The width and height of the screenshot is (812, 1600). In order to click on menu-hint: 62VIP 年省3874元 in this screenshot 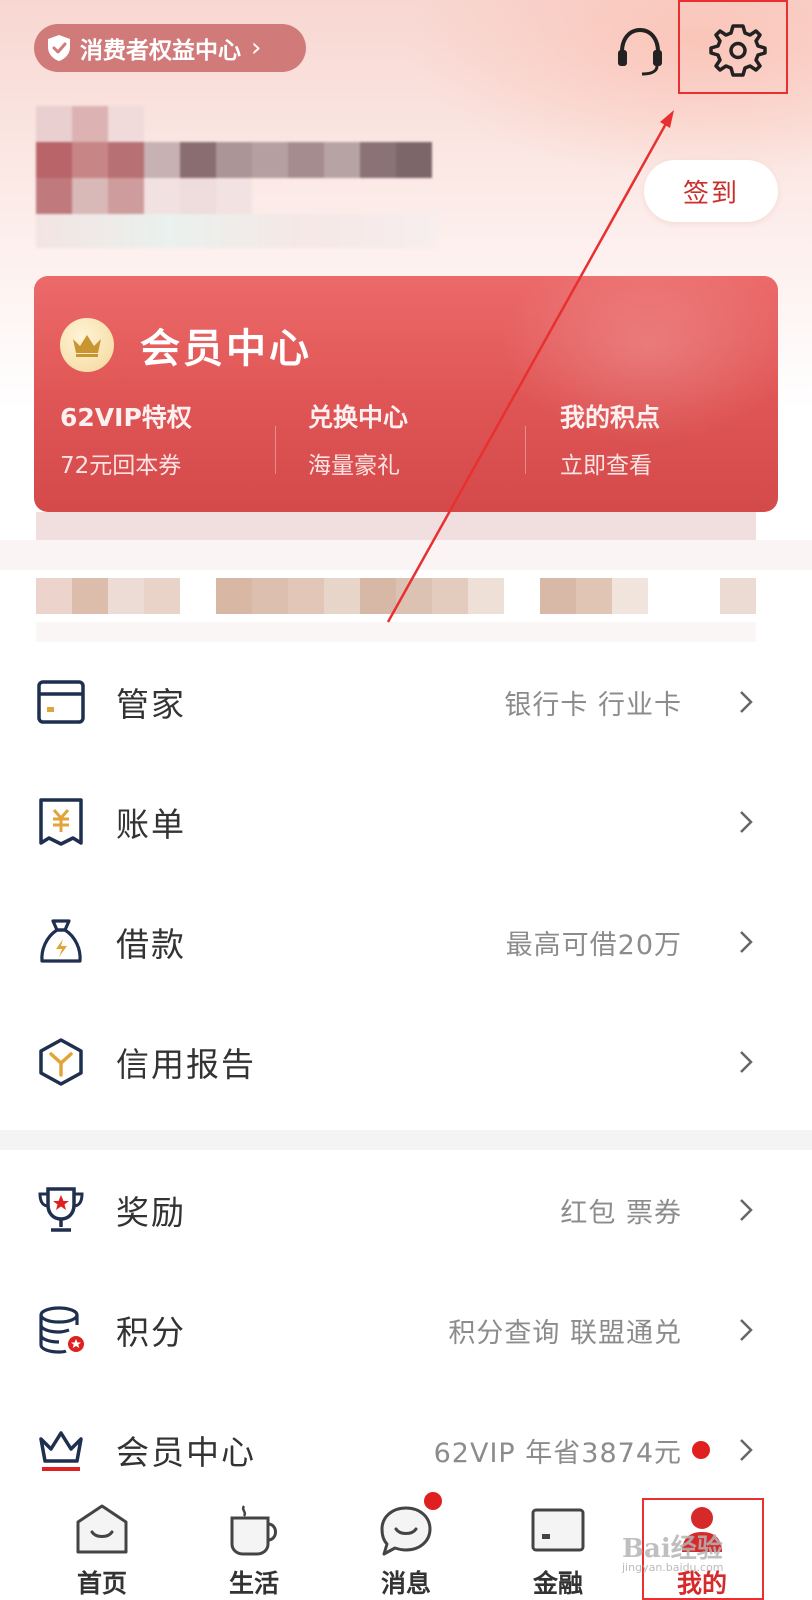, I will do `click(557, 1453)`.